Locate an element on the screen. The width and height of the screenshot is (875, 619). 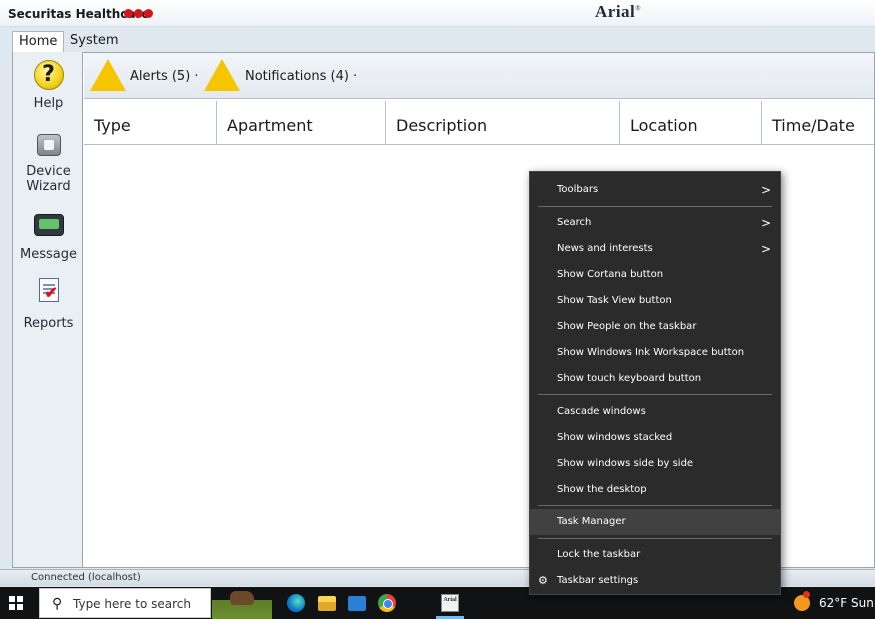
menu-item-news-and-interests: News and interests > is located at coordinates (655, 249).